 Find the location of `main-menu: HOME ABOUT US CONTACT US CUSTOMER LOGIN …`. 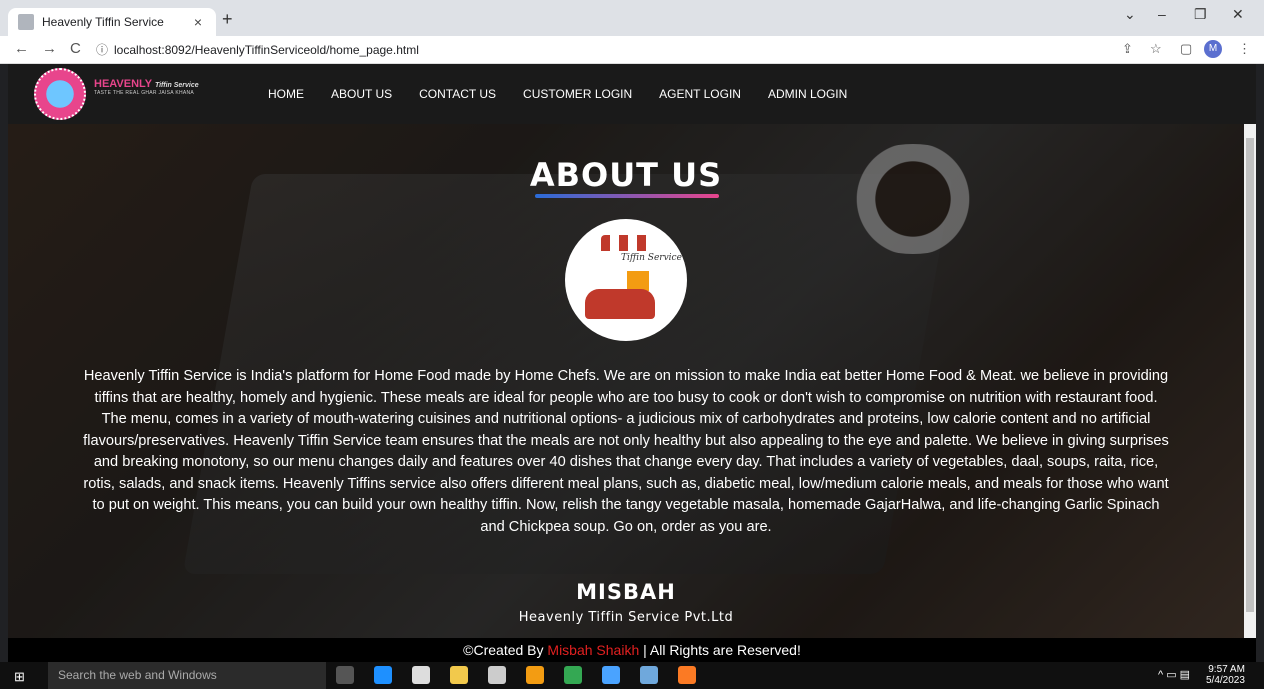

main-menu: HOME ABOUT US CONTACT US CUSTOMER LOGIN … is located at coordinates (557, 94).